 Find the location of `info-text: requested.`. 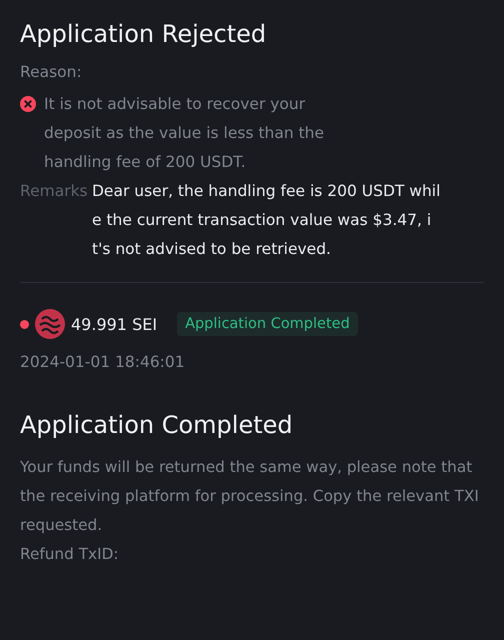

info-text: requested. is located at coordinates (62, 525).